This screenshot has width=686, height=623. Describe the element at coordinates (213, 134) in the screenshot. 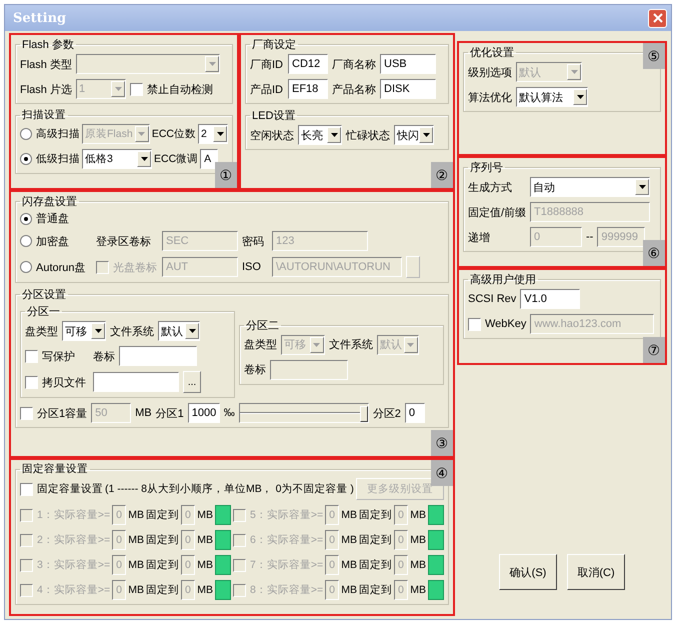

I see `dropdown: 2` at that location.